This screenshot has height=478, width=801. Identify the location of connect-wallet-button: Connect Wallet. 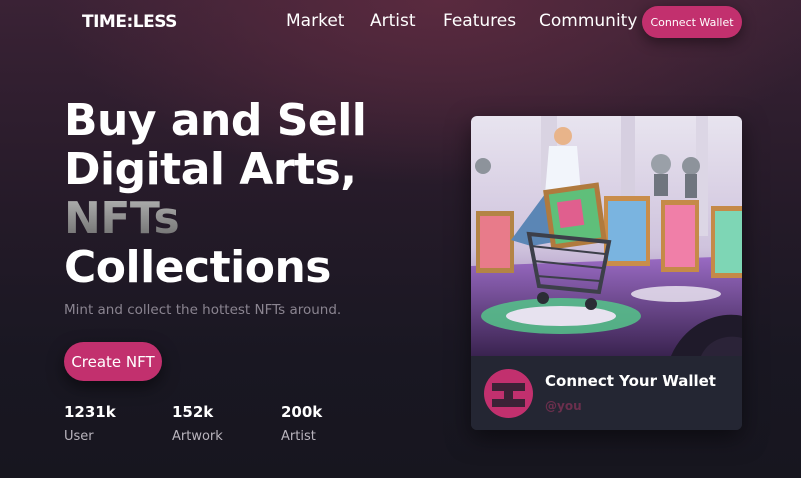
(692, 22).